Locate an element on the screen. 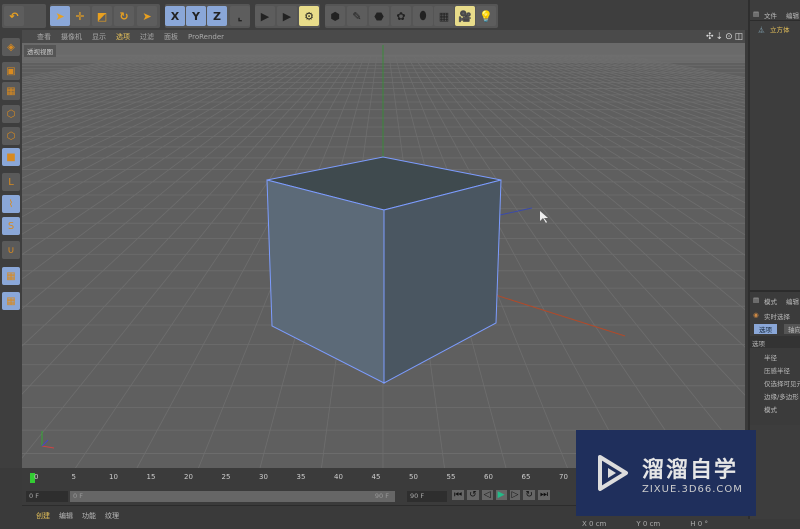 The image size is (800, 529). mouse-cursor-icon is located at coordinates (544, 217).